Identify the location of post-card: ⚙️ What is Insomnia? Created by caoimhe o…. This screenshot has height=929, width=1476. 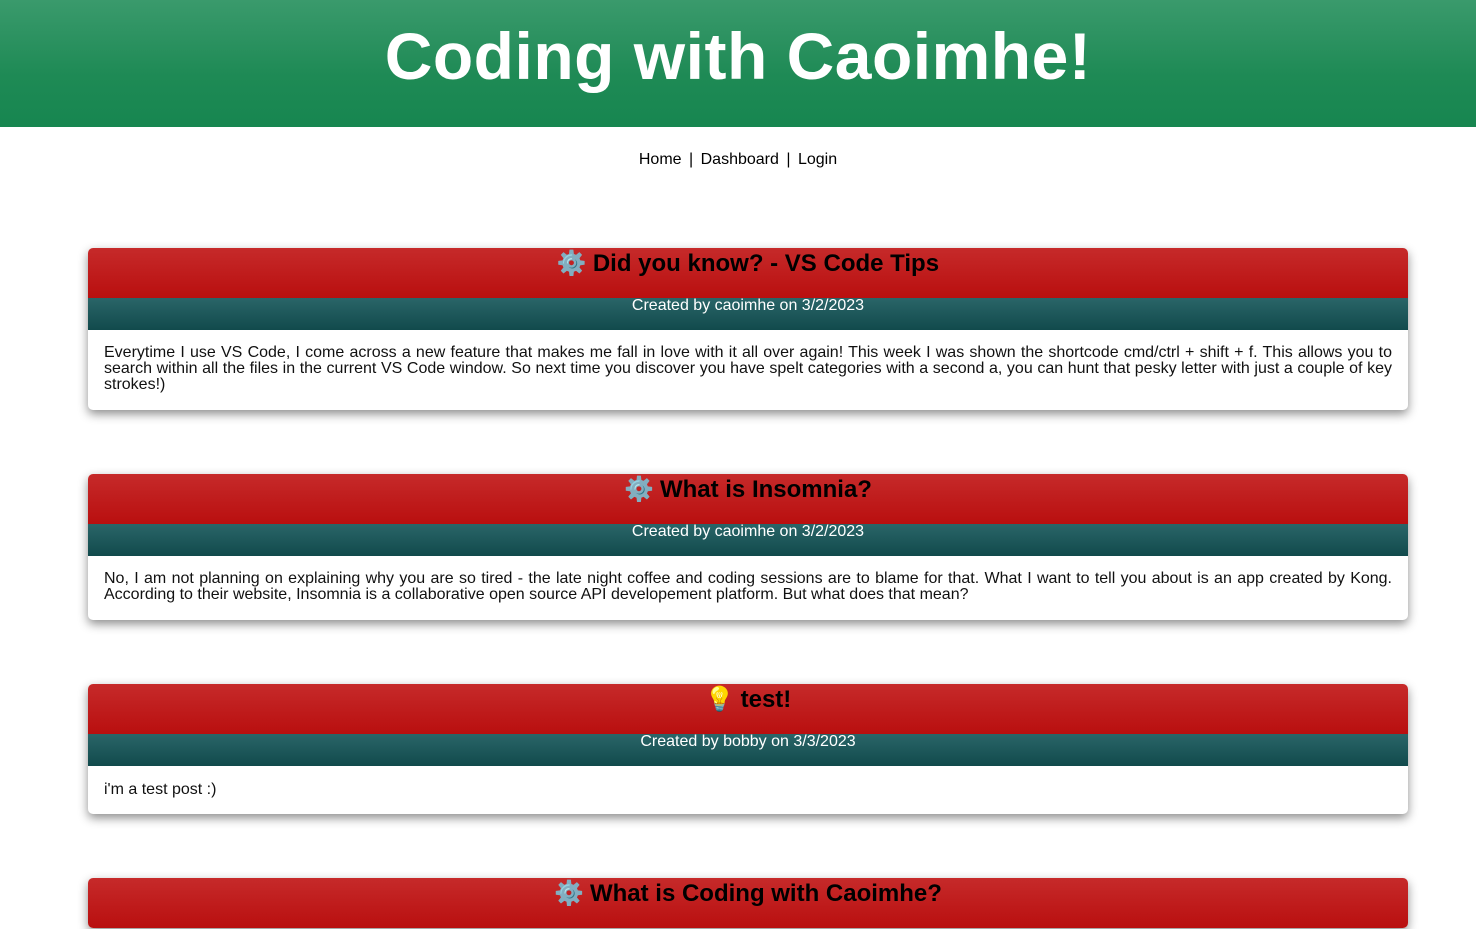
(748, 547).